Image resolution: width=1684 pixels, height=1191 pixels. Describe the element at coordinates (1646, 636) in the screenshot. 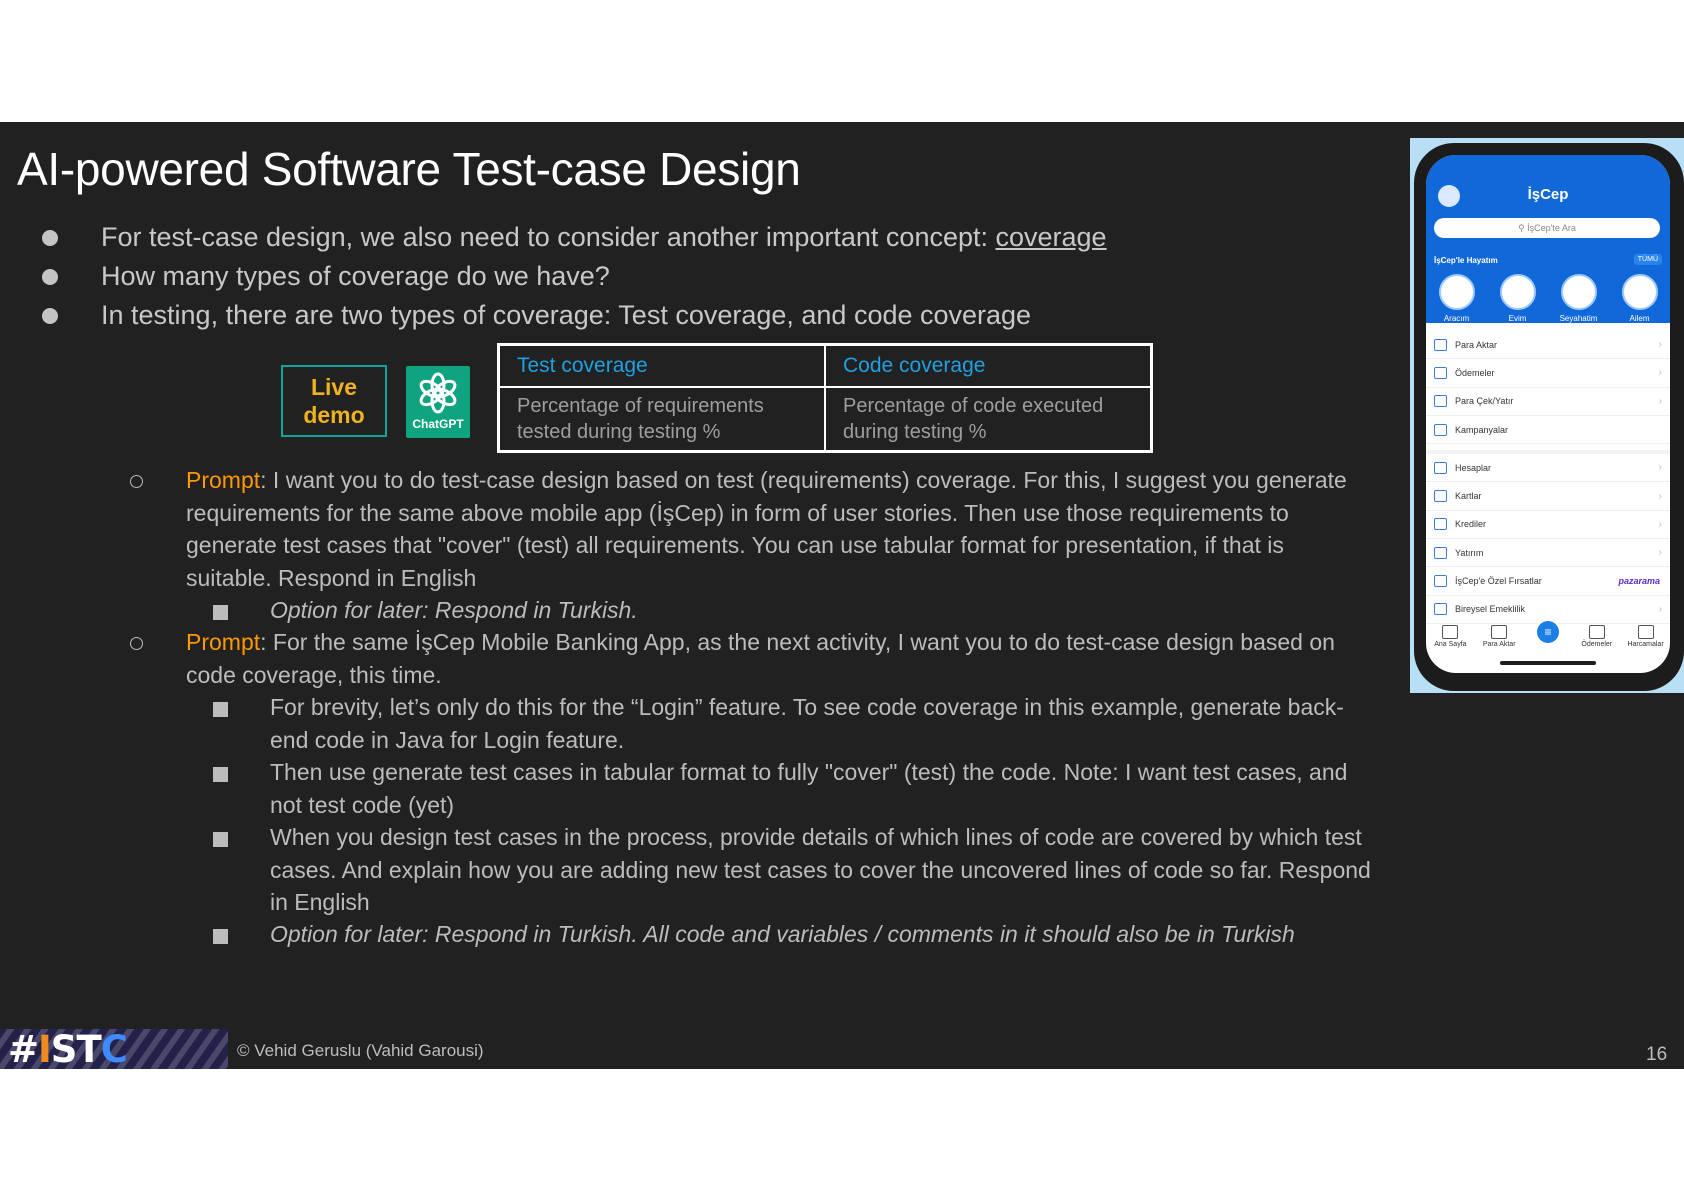

I see `app-tab: Harcamalar` at that location.